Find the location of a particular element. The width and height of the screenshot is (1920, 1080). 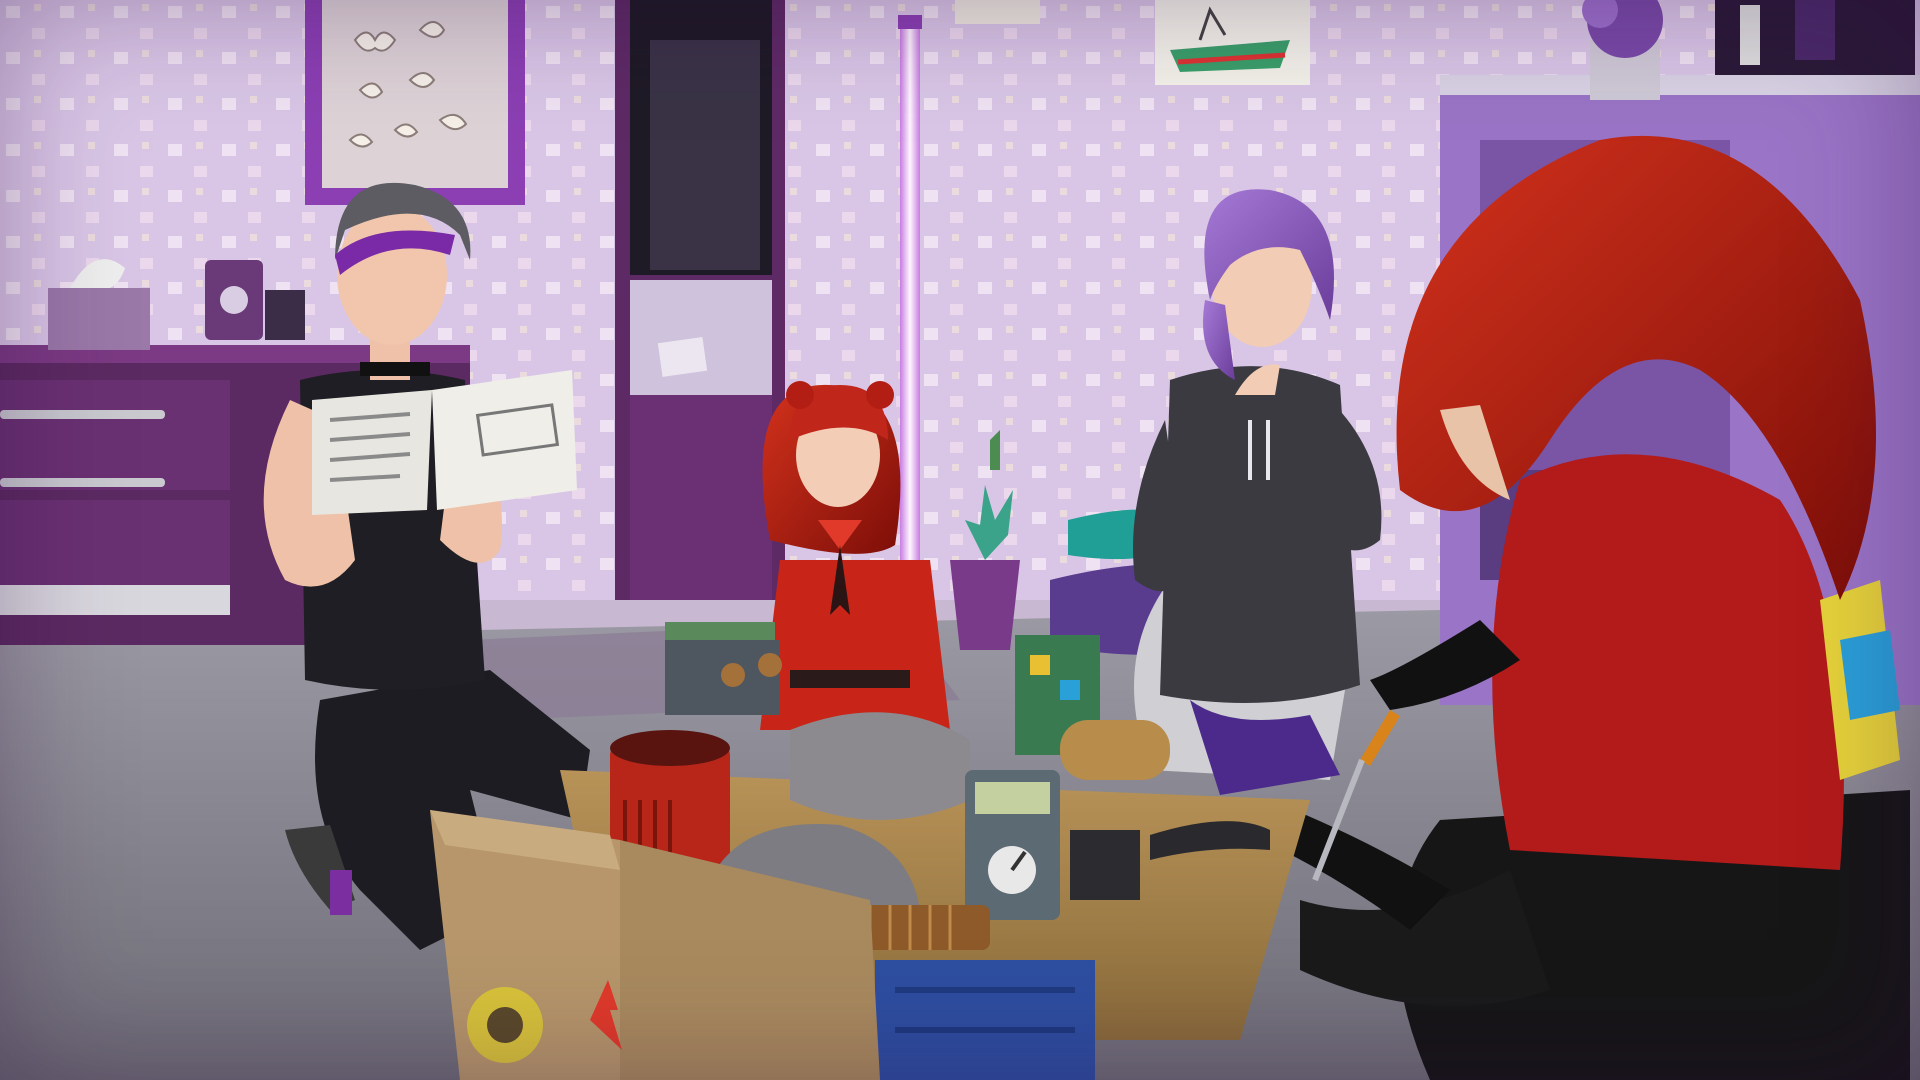

metal-ring is located at coordinates (880, 766).